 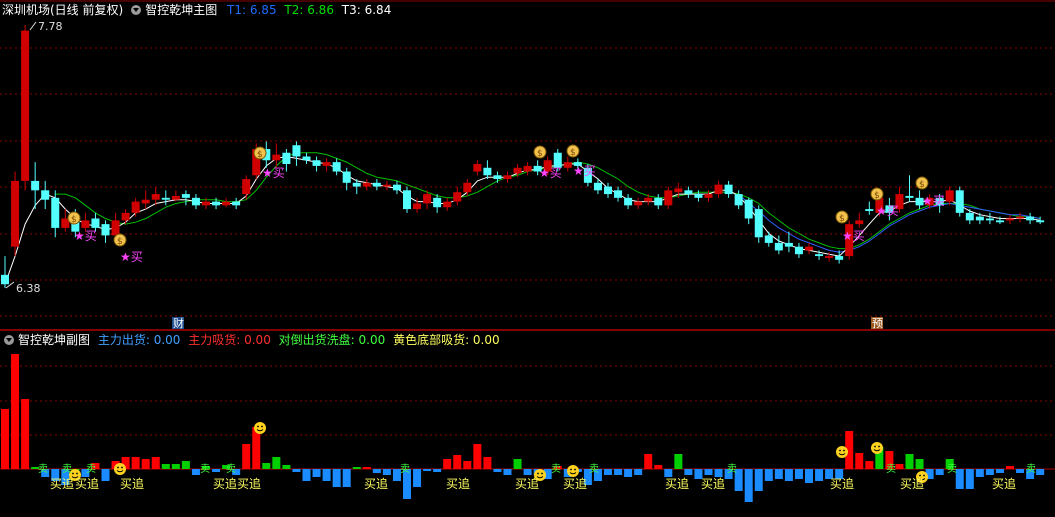 What do you see at coordinates (50, 26) in the screenshot?
I see `high-price-label: 7.78` at bounding box center [50, 26].